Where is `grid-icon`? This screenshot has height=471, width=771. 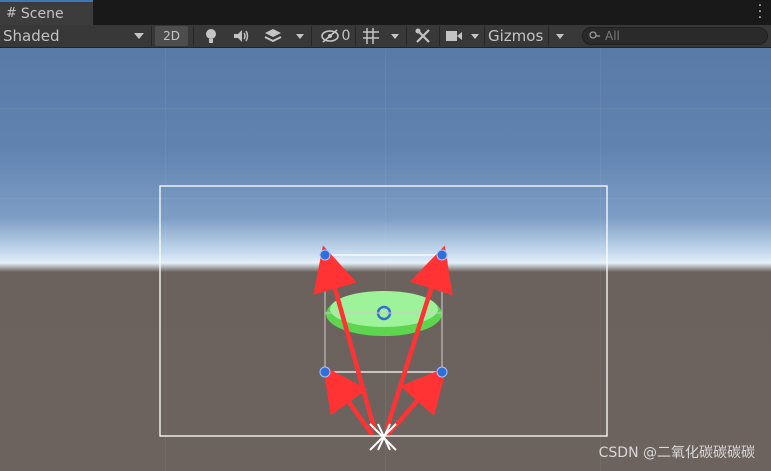 grid-icon is located at coordinates (371, 36).